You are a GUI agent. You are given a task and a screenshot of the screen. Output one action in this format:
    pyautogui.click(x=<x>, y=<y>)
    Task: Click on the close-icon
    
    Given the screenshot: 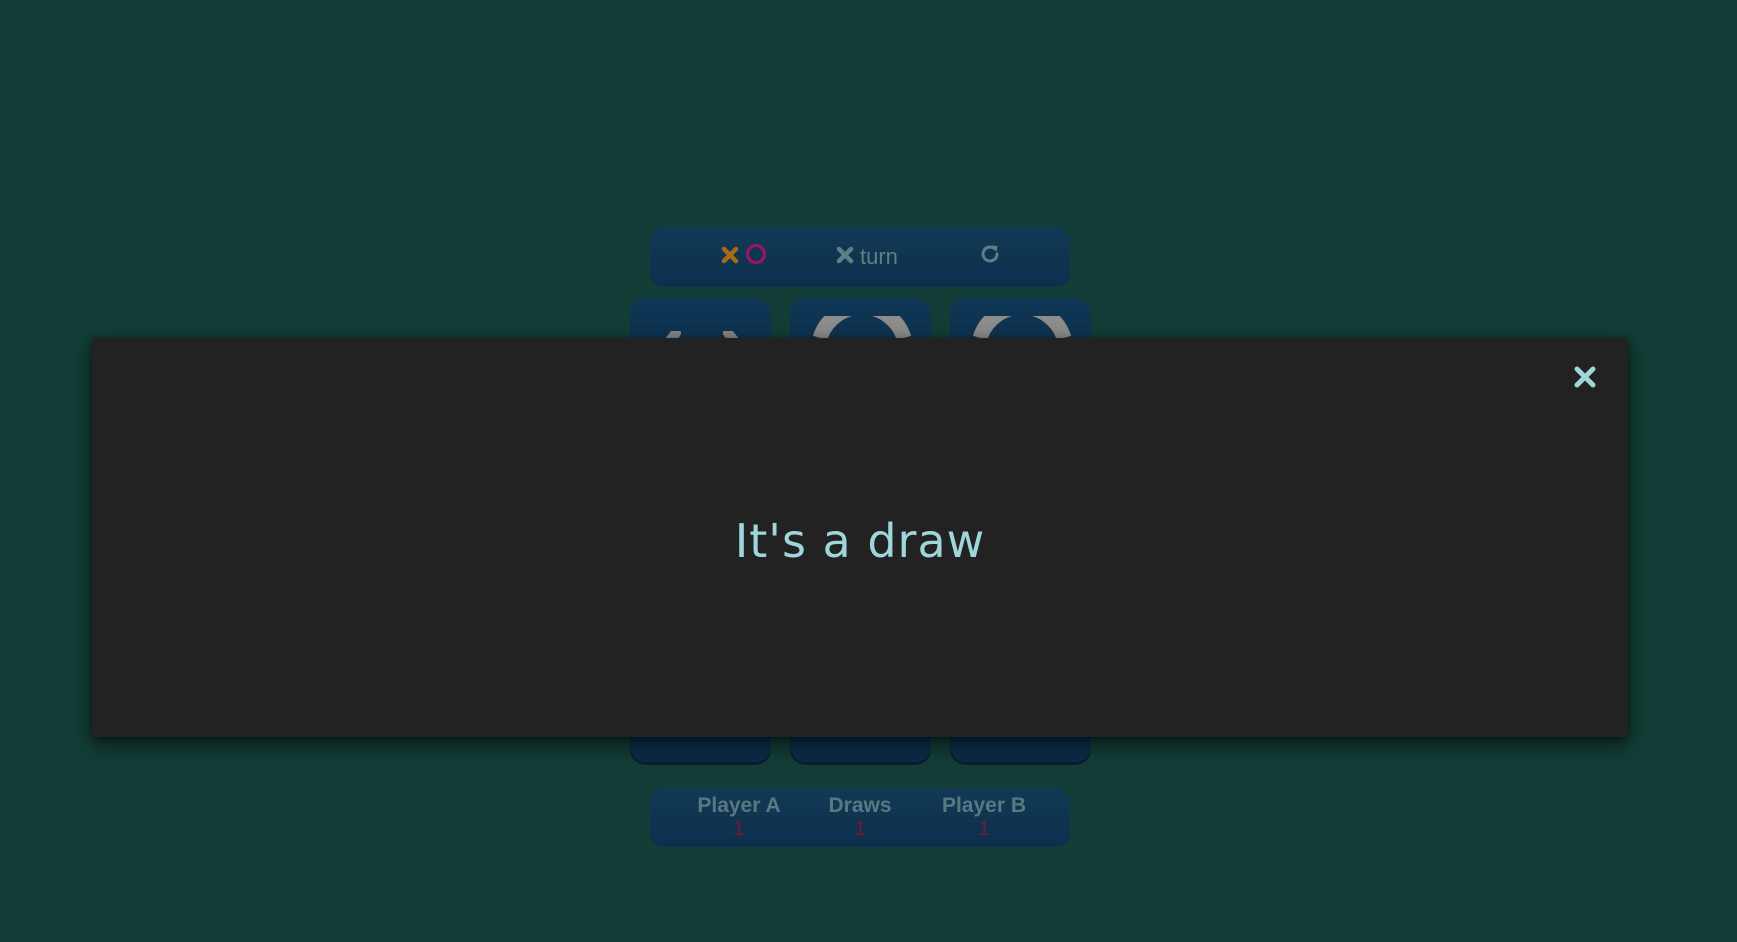 What is the action you would take?
    pyautogui.click(x=1585, y=379)
    